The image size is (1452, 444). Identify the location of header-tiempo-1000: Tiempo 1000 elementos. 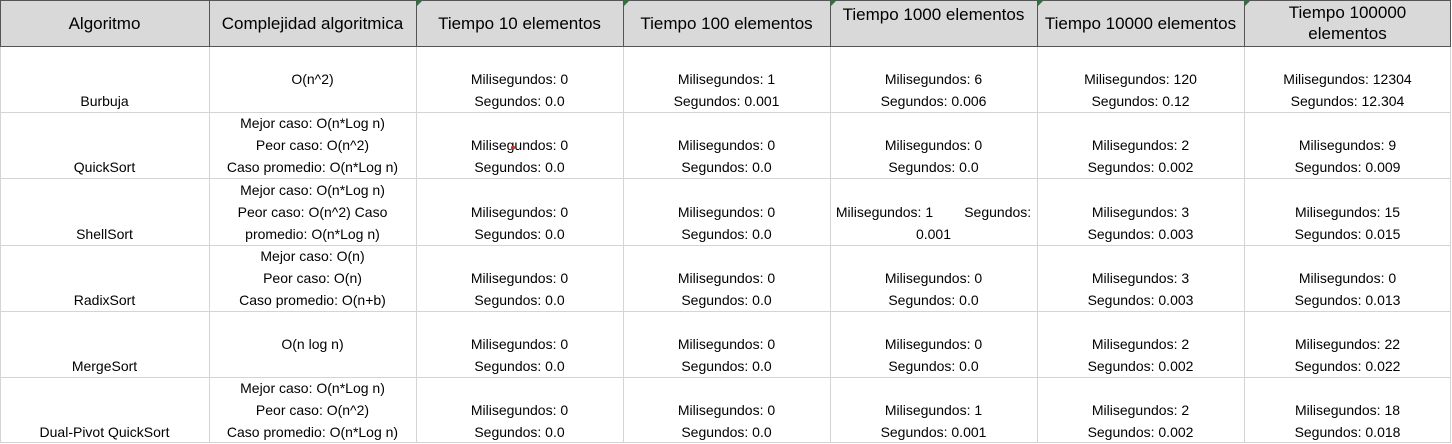
(933, 23).